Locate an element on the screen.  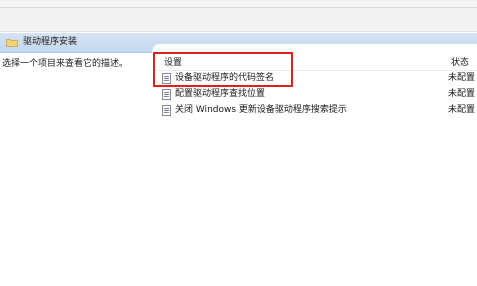
category-title: 驱动程序安装 is located at coordinates (50, 42).